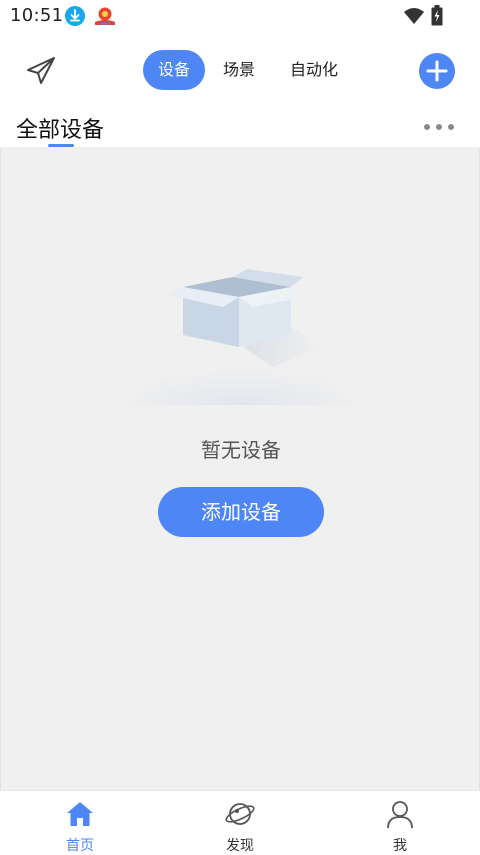  I want to click on paper-plane-icon, so click(41, 70).